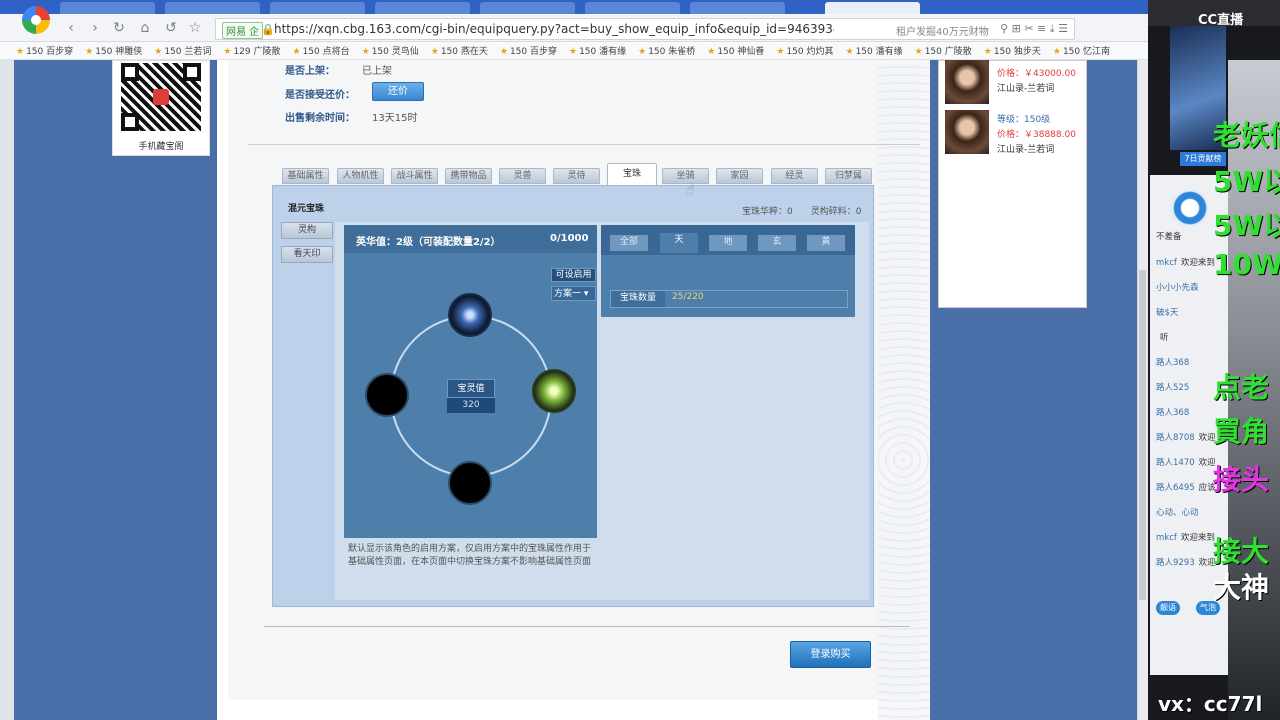  What do you see at coordinates (522, 176) in the screenshot?
I see `tab-spirit-beast: 灵兽` at bounding box center [522, 176].